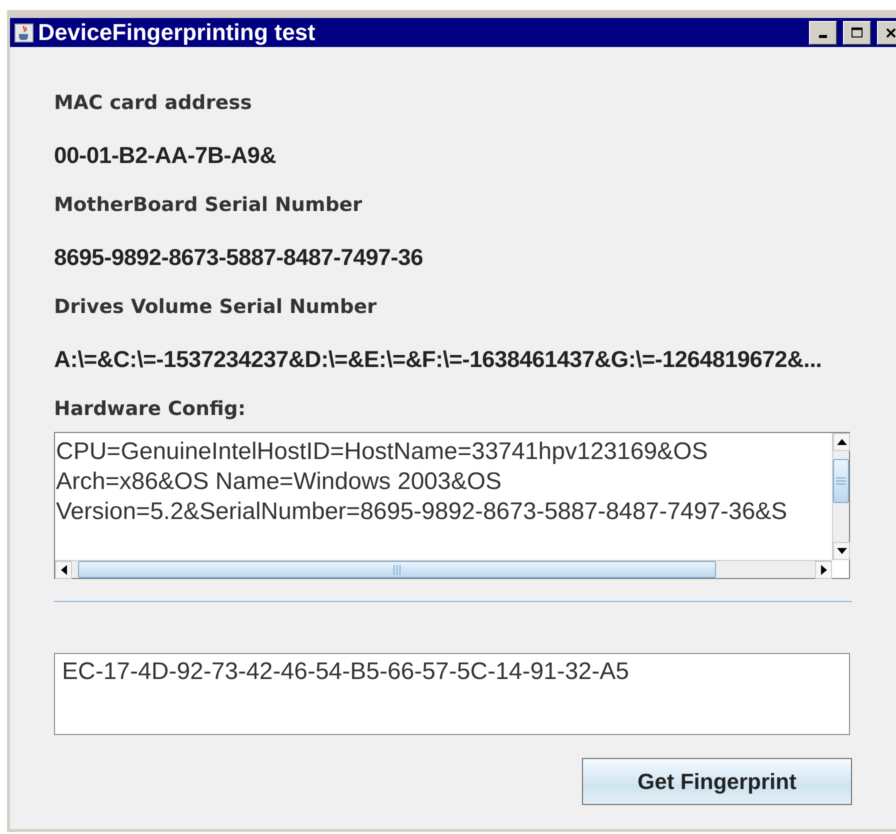 The height and width of the screenshot is (834, 896). I want to click on field-label: Drives Volume Serial Number, so click(216, 307).